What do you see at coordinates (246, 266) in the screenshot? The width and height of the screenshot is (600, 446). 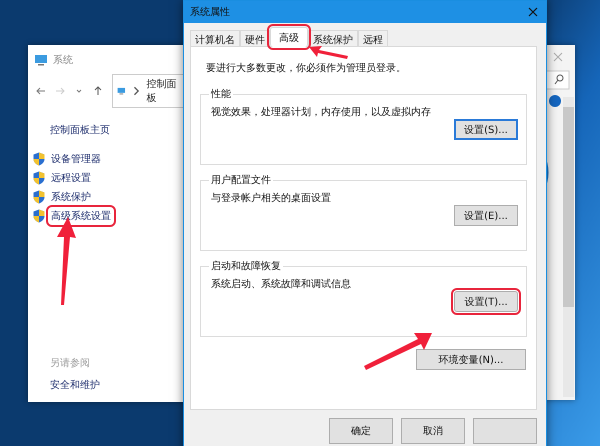 I see `group-title: 启动和故障恢复` at bounding box center [246, 266].